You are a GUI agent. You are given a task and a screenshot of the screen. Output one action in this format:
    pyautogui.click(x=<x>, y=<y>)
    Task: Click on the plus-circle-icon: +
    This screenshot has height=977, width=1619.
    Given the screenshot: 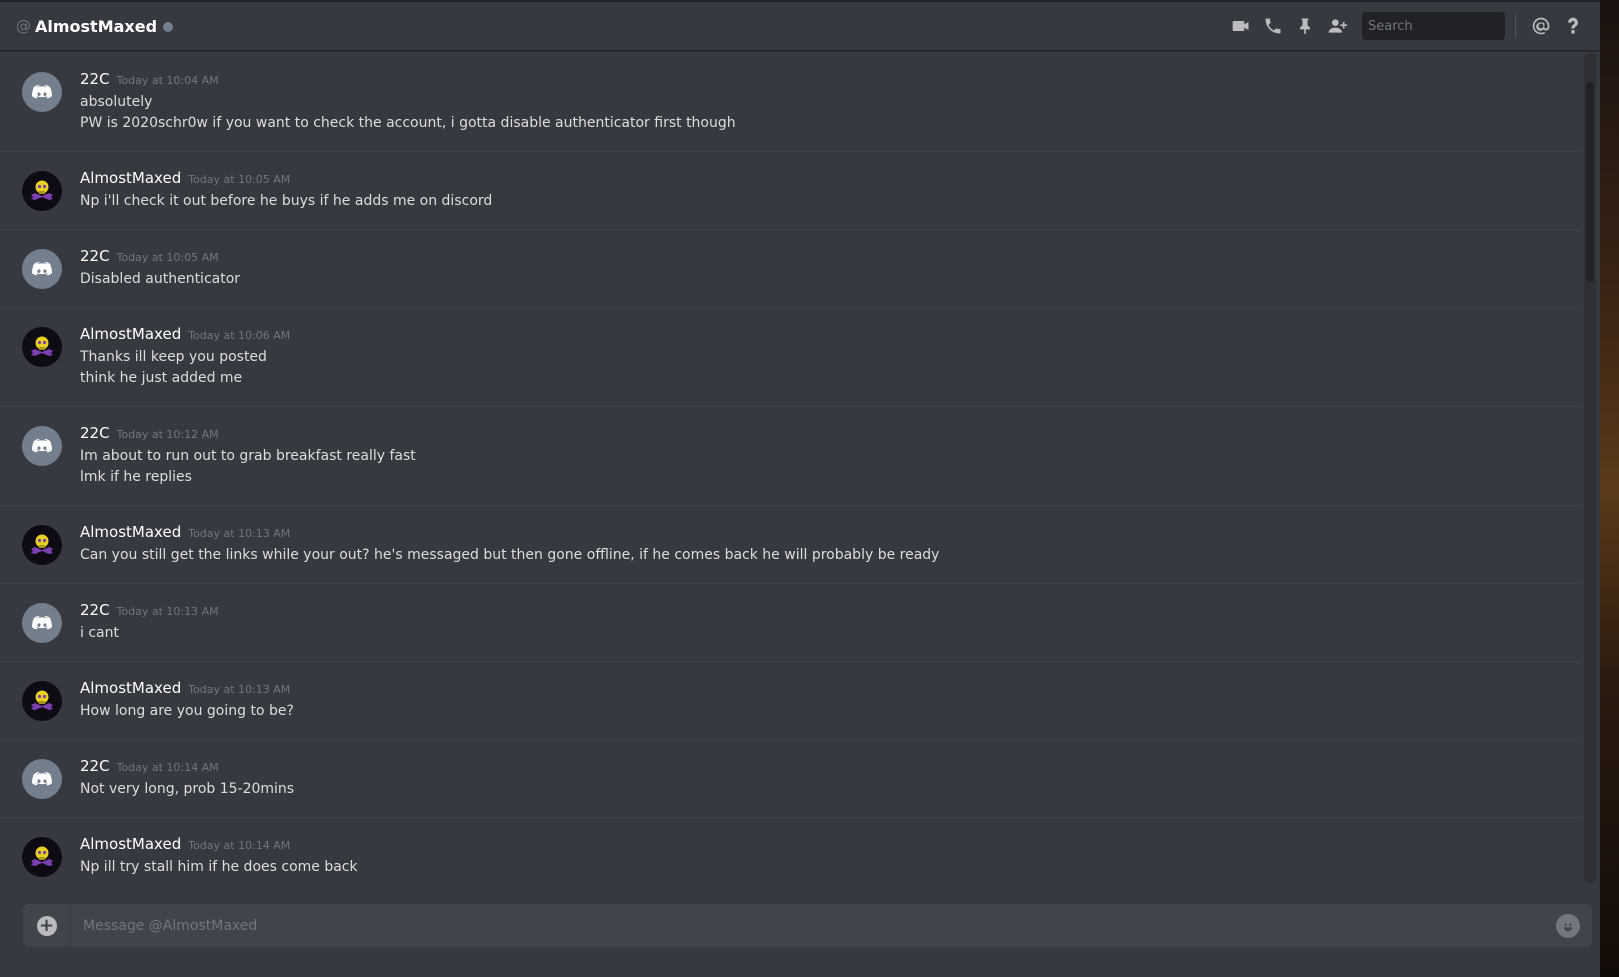 What is the action you would take?
    pyautogui.click(x=46, y=925)
    